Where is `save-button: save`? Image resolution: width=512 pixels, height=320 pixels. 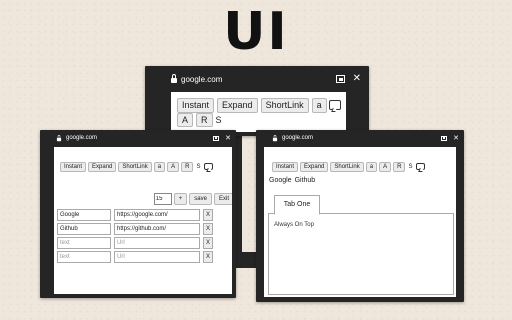
save-button: save is located at coordinates (200, 199).